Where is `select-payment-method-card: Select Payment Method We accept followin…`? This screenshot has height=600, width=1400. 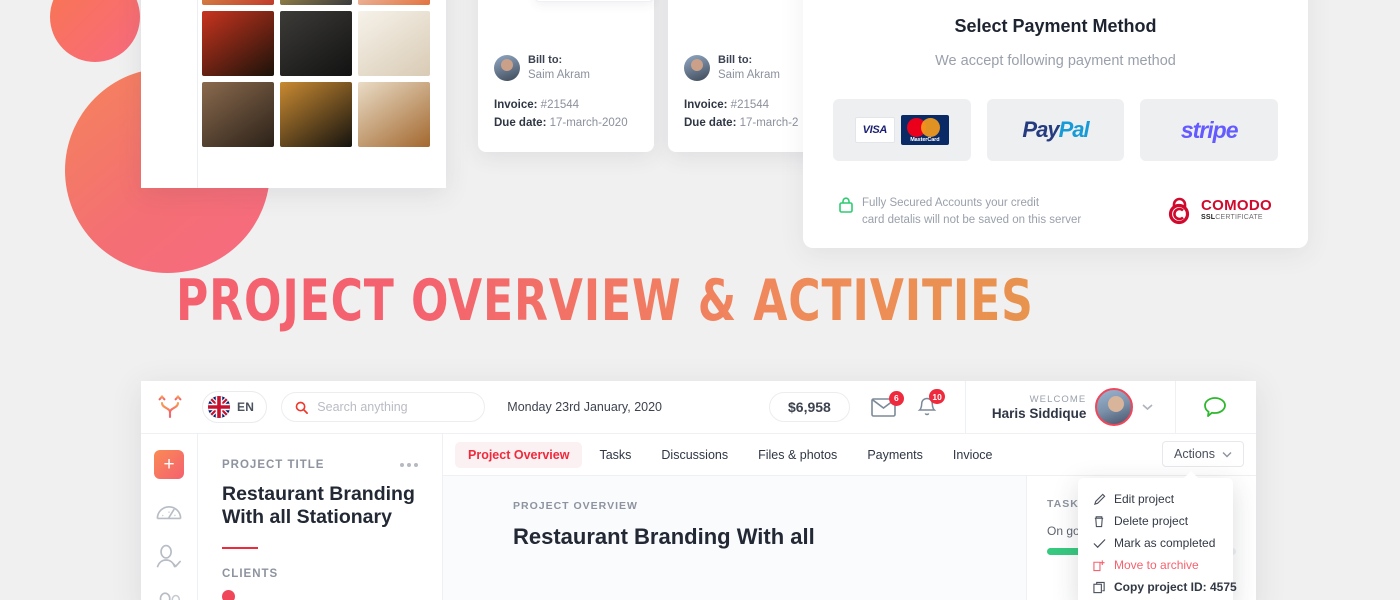
select-payment-method-card: Select Payment Method We accept followin… is located at coordinates (1055, 124).